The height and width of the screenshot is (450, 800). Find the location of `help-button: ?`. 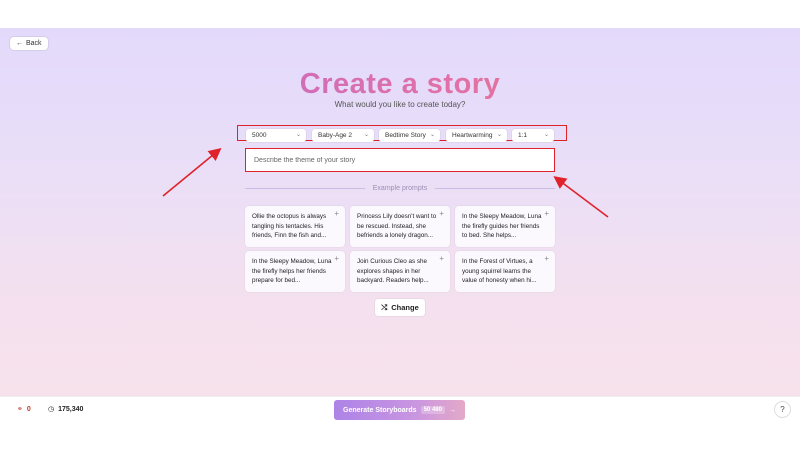

help-button: ? is located at coordinates (782, 409).